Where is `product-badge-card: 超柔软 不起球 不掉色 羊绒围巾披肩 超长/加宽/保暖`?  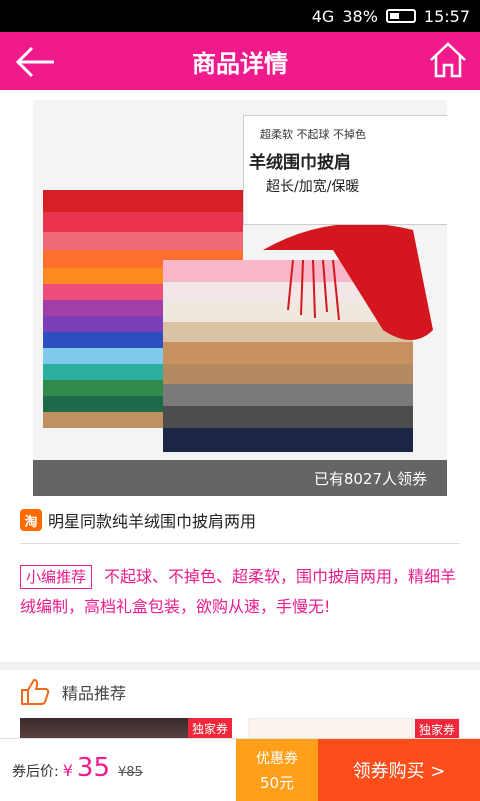
product-badge-card: 超柔软 不起球 不掉色 羊绒围巾披肩 超长/加宽/保暖 is located at coordinates (345, 170).